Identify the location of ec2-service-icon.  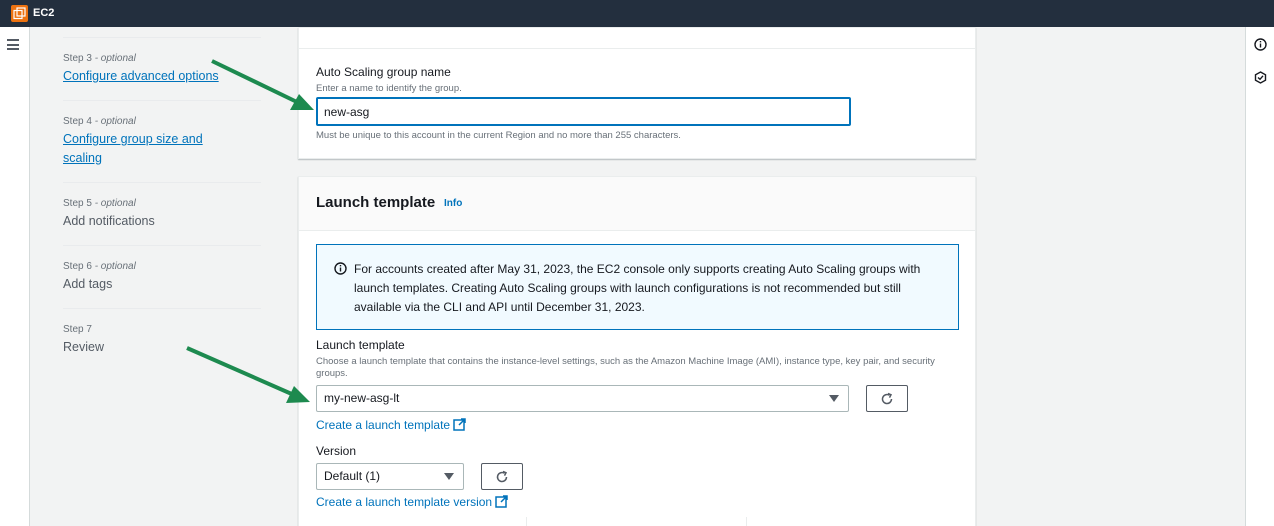
(19, 13).